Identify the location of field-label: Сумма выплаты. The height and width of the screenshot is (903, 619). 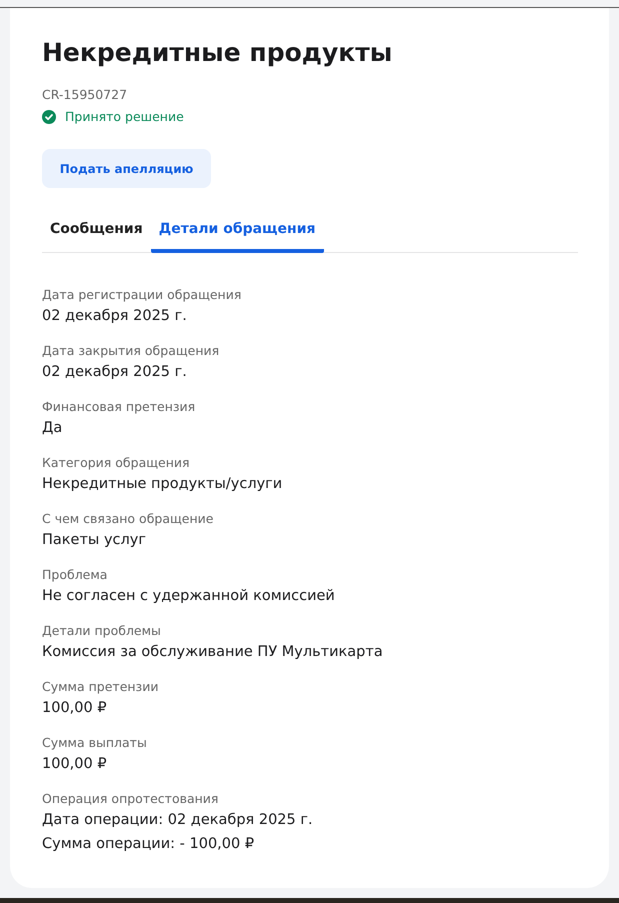
(95, 743).